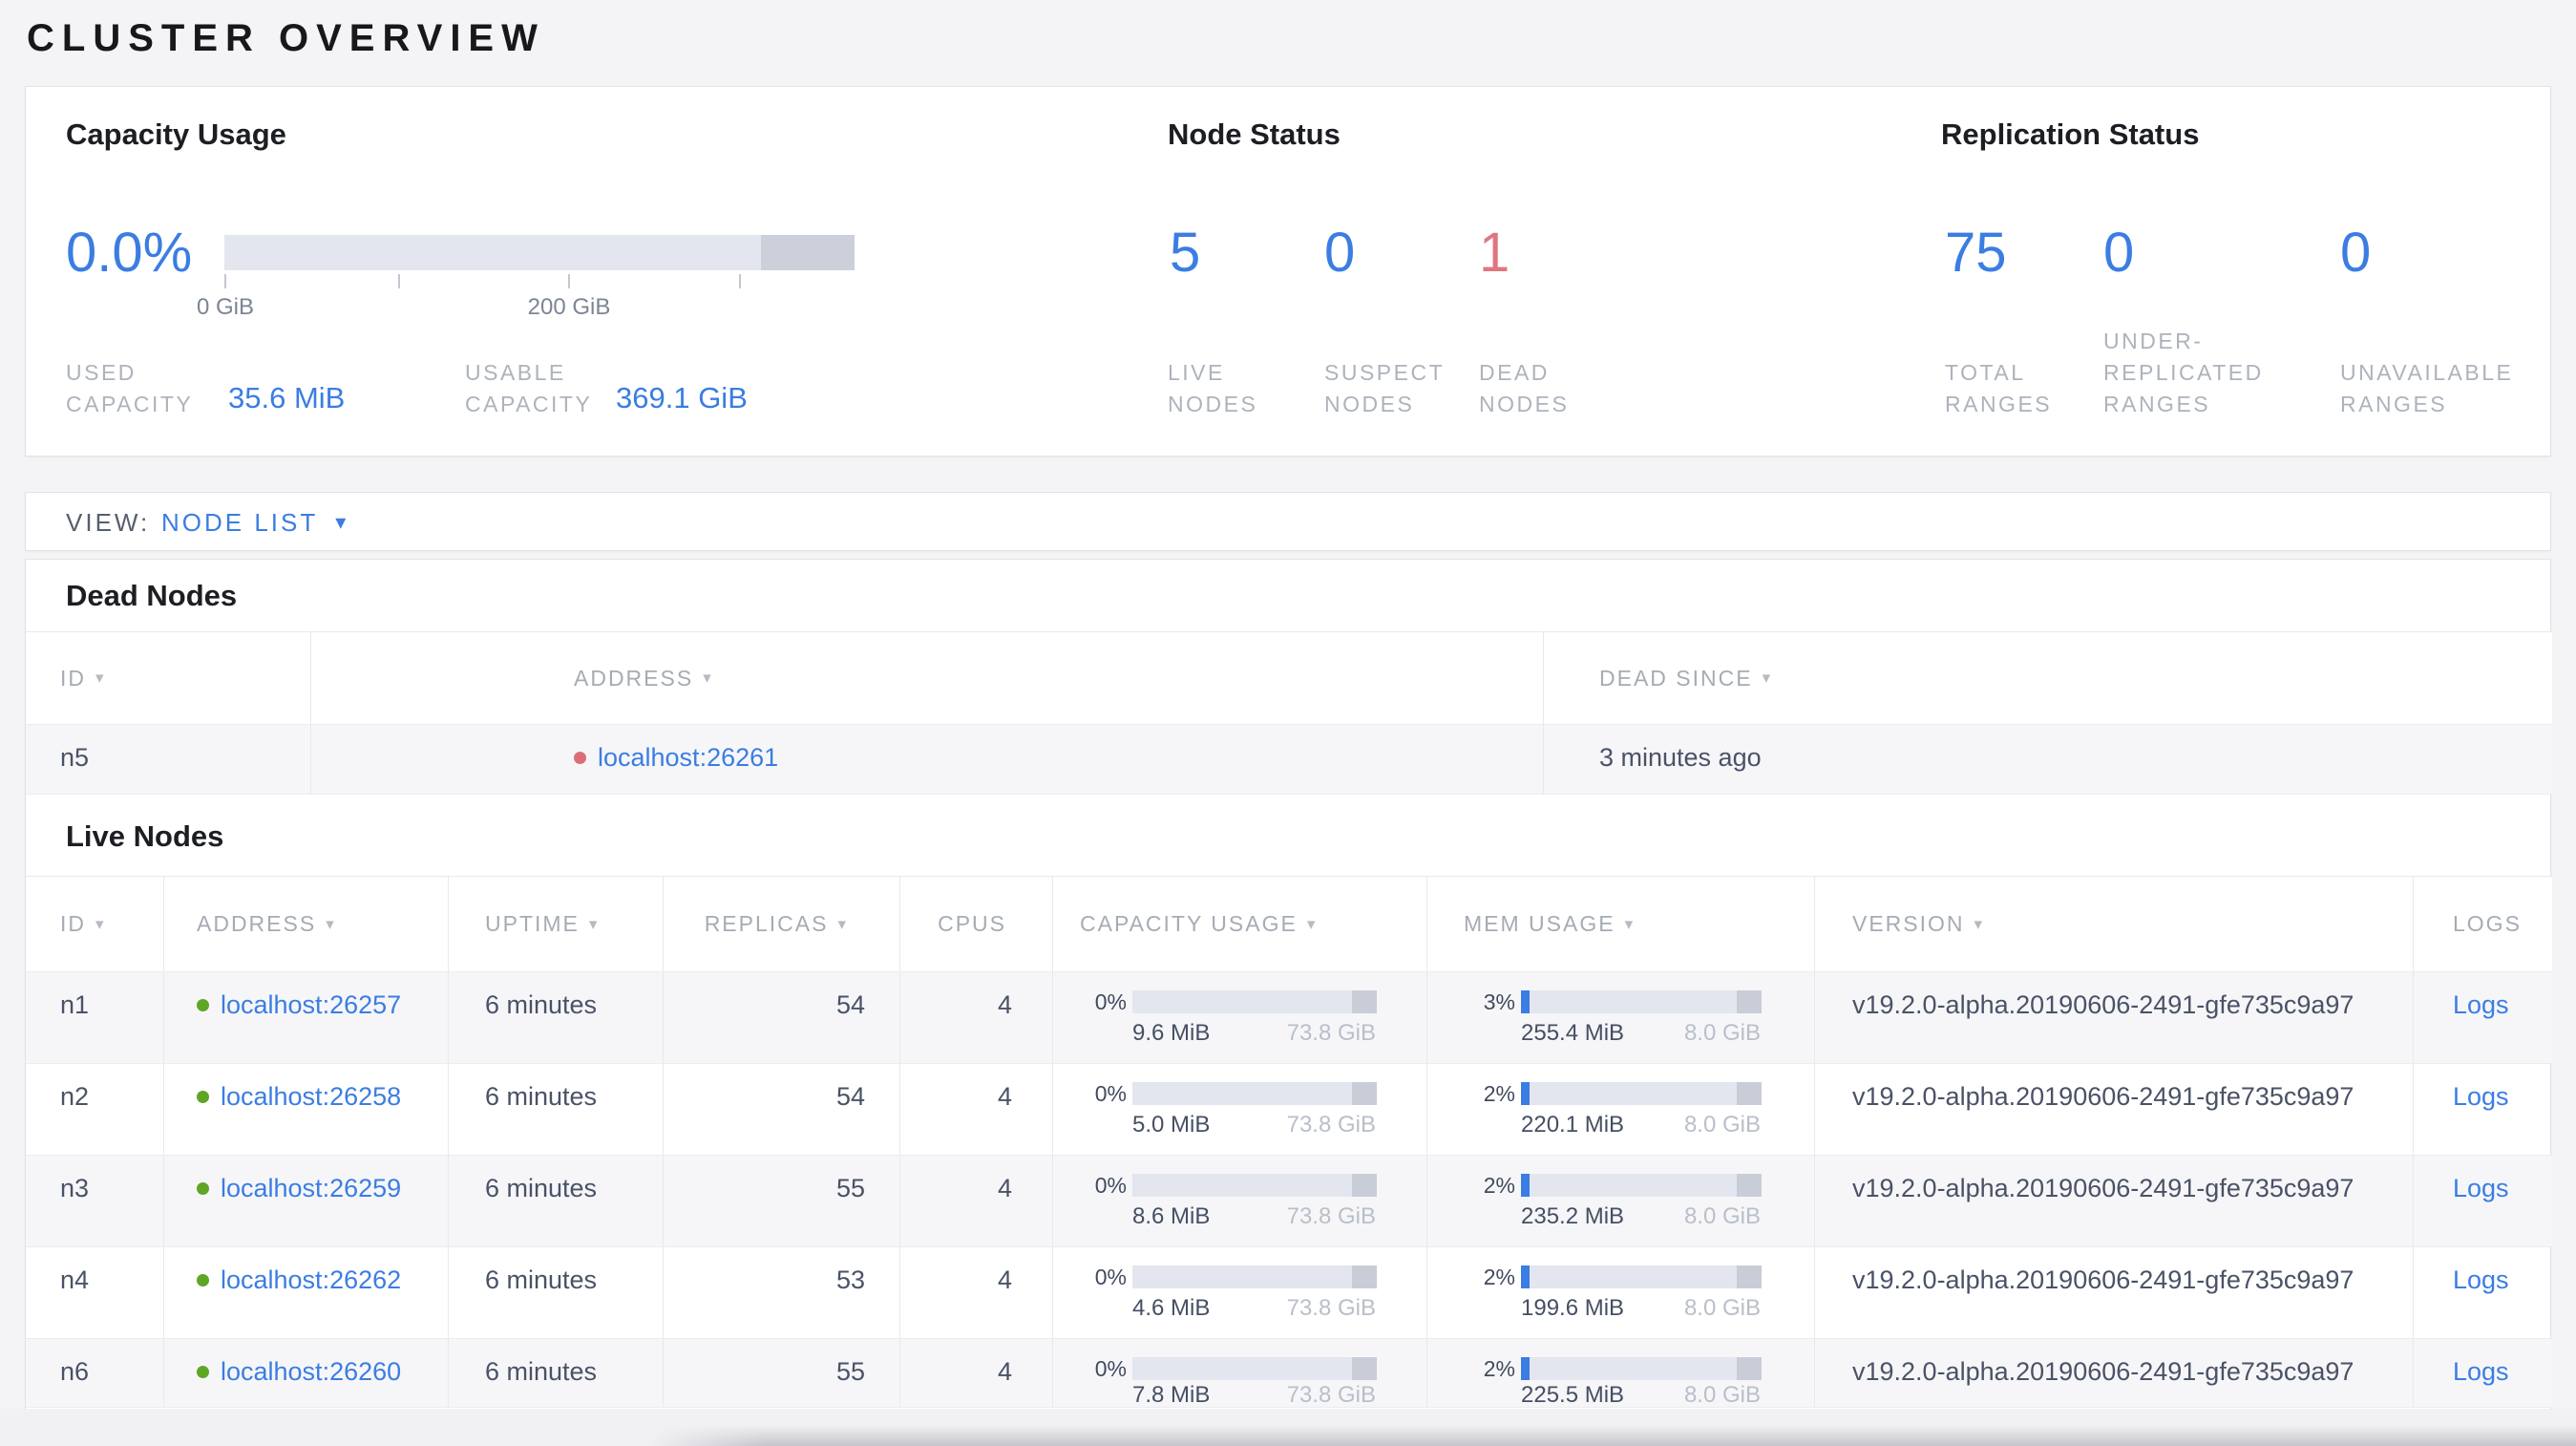 The height and width of the screenshot is (1446, 2576). What do you see at coordinates (927, 678) in the screenshot?
I see `dead-col-address: ADDRESS` at bounding box center [927, 678].